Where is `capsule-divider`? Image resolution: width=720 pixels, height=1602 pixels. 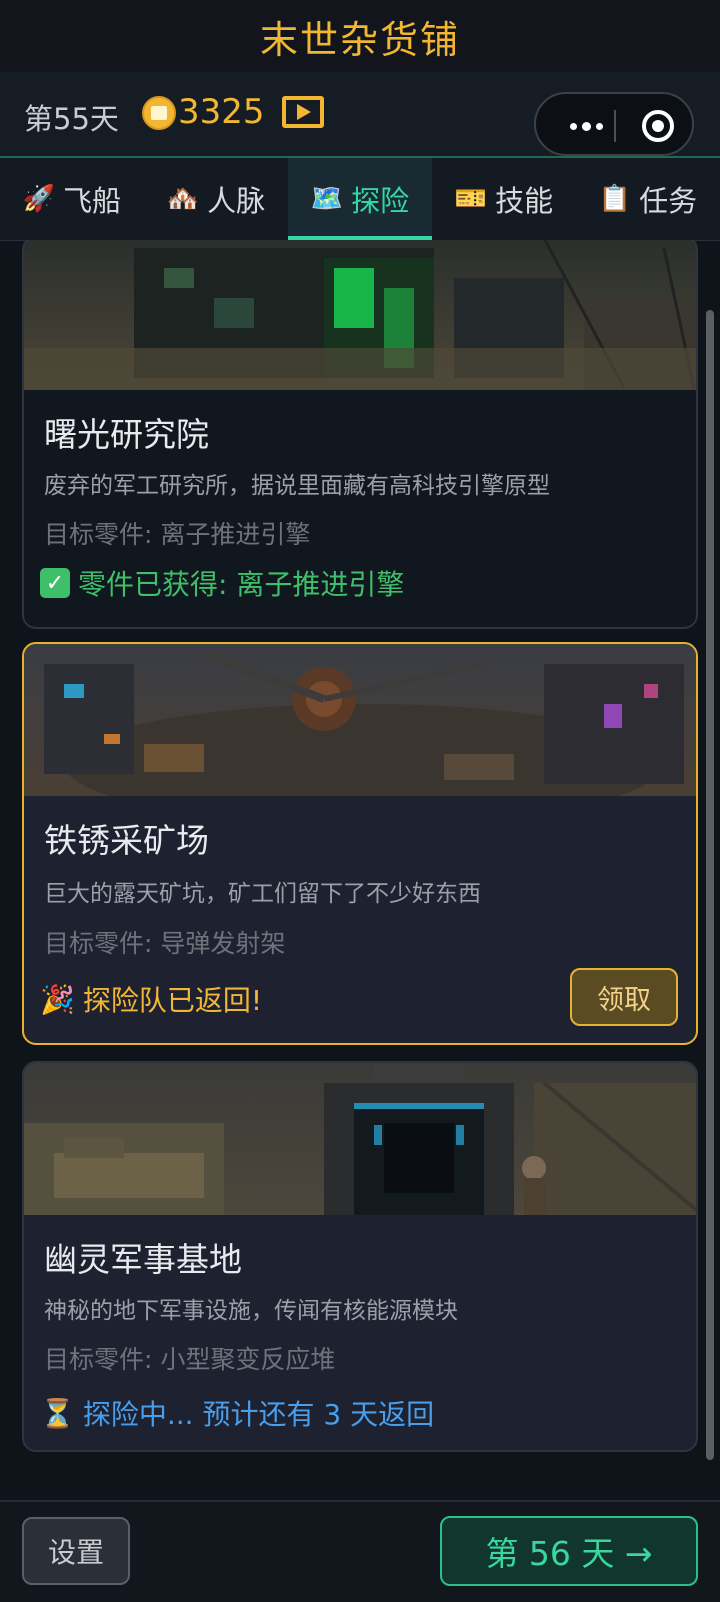 capsule-divider is located at coordinates (615, 126).